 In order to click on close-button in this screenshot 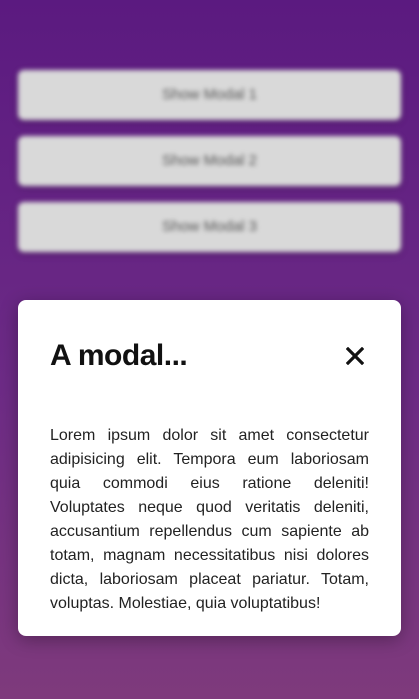, I will do `click(355, 356)`.